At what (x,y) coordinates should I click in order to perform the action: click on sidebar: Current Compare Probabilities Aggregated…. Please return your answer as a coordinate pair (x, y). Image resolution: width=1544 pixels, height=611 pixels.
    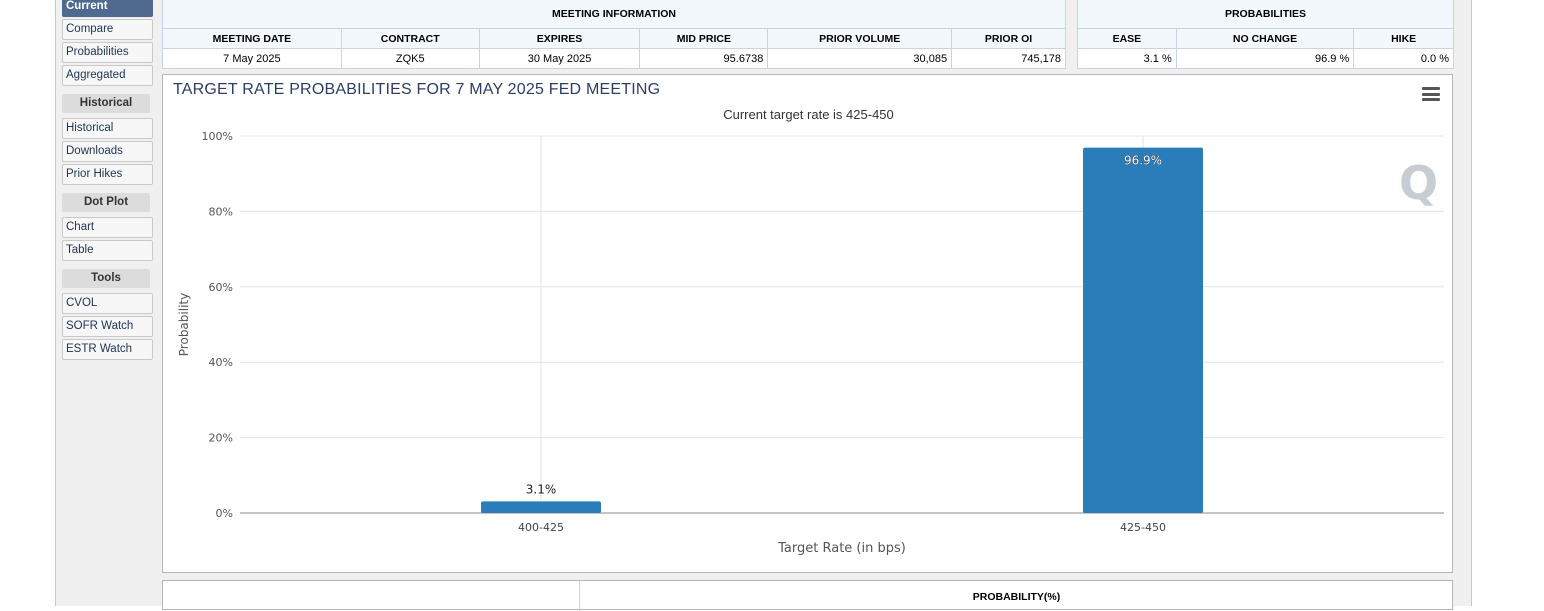
    Looking at the image, I should click on (108, 181).